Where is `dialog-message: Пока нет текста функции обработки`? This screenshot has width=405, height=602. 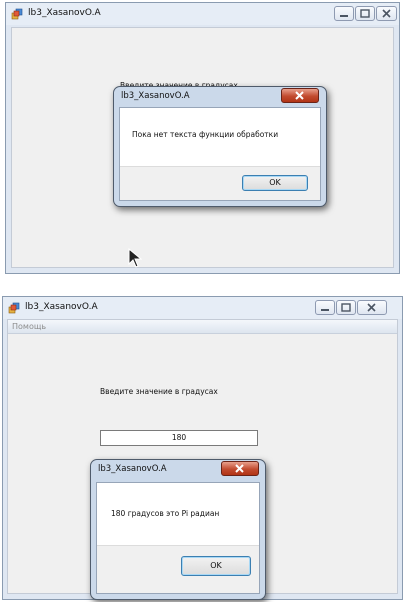 dialog-message: Пока нет текста функции обработки is located at coordinates (205, 134).